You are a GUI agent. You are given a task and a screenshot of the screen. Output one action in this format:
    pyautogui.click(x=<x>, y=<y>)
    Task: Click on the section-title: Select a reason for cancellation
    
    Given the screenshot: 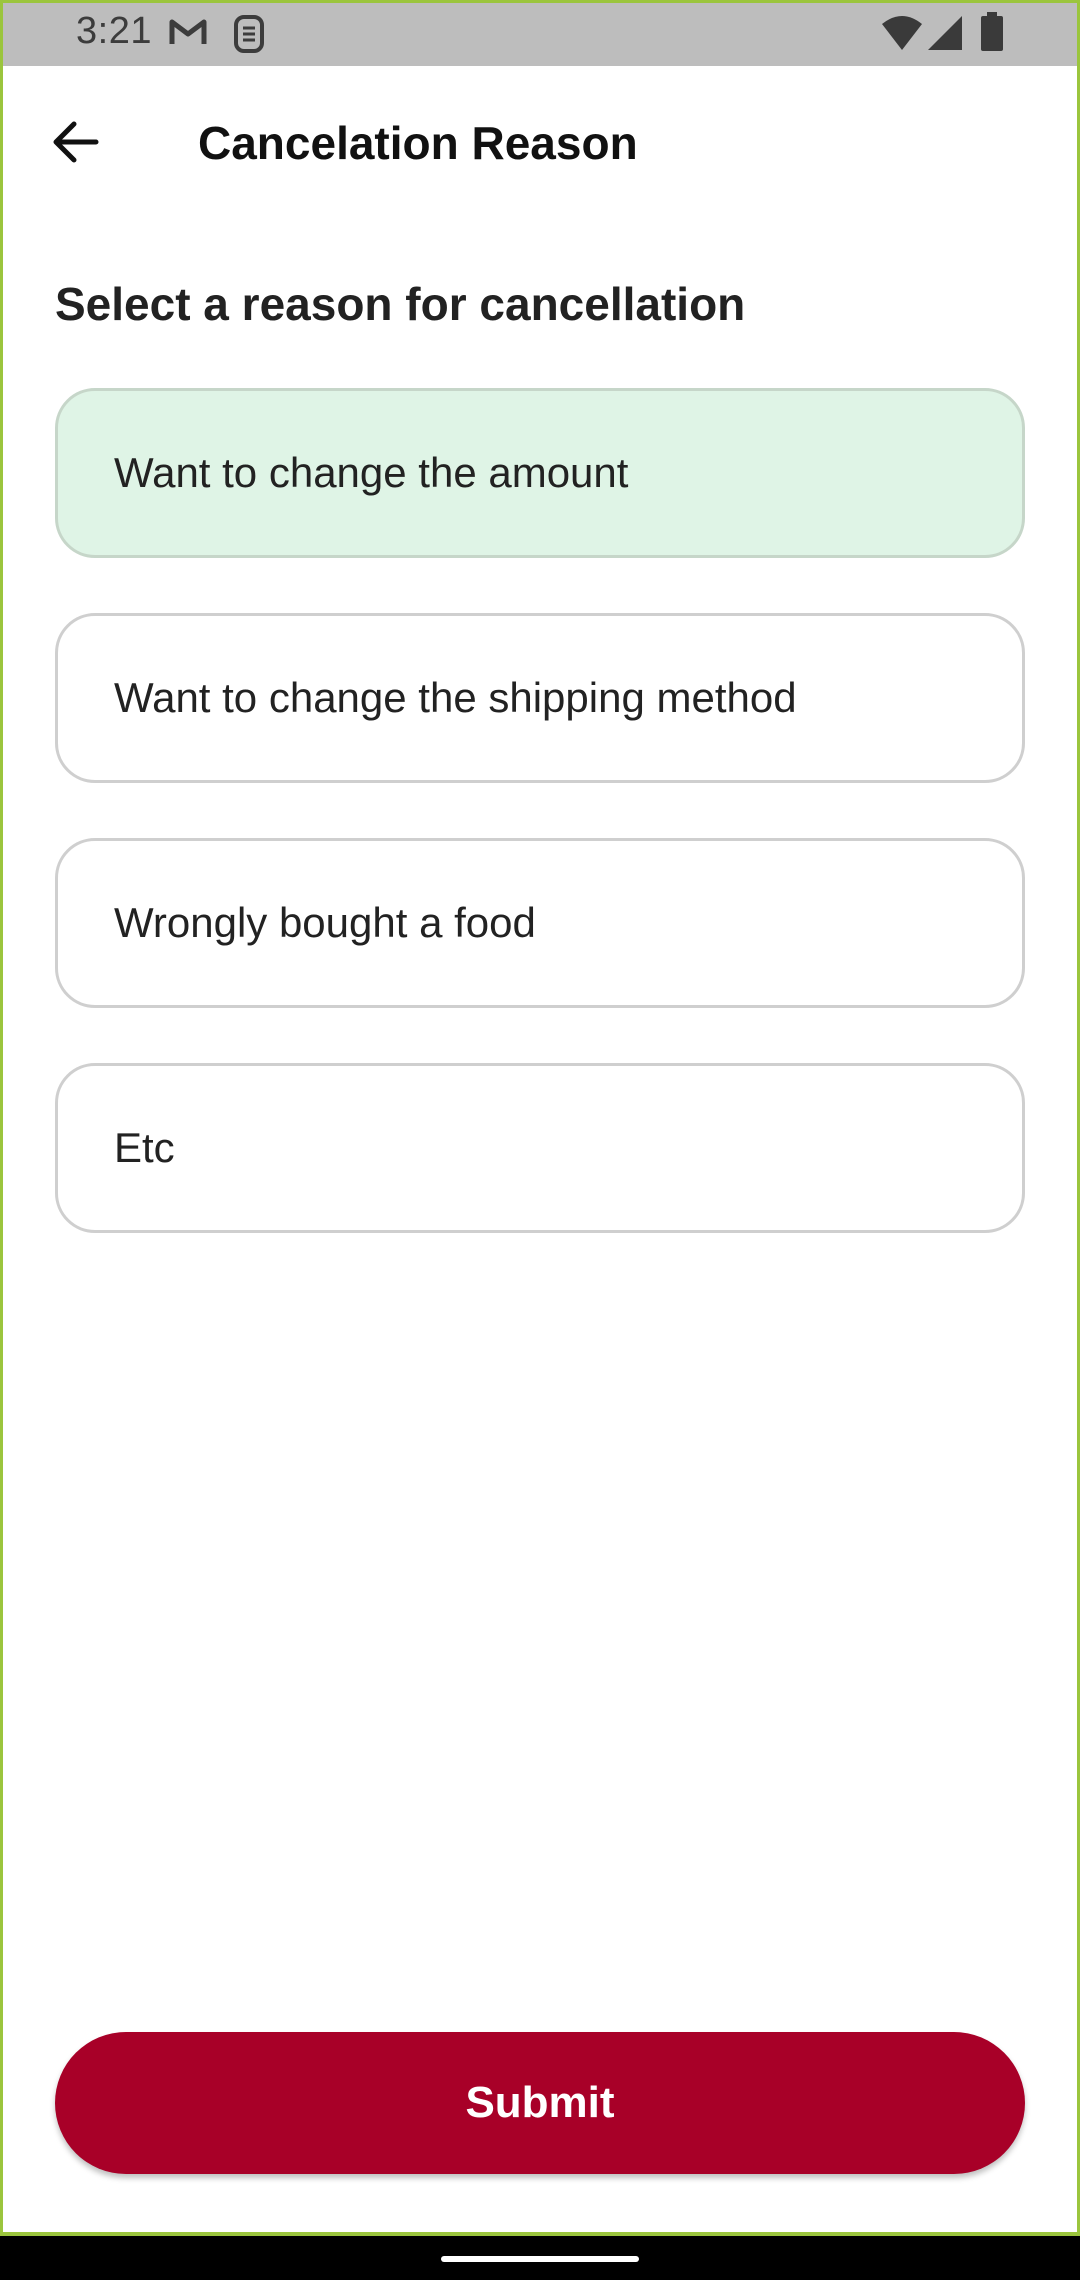 What is the action you would take?
    pyautogui.click(x=400, y=304)
    